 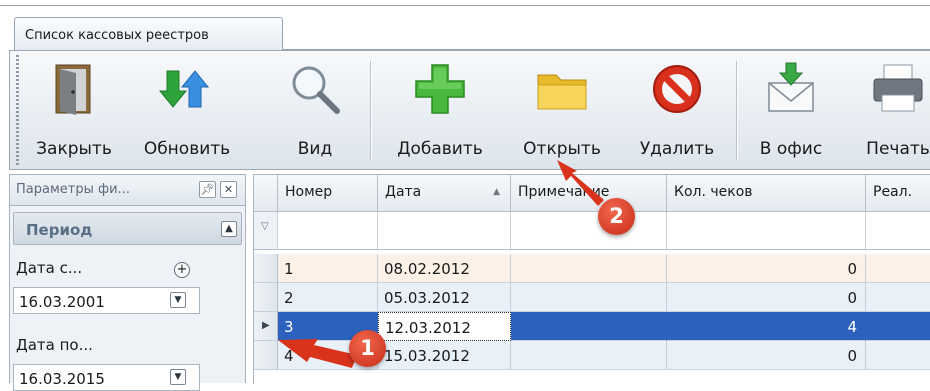 I want to click on view-button-label: Вид, so click(x=315, y=149).